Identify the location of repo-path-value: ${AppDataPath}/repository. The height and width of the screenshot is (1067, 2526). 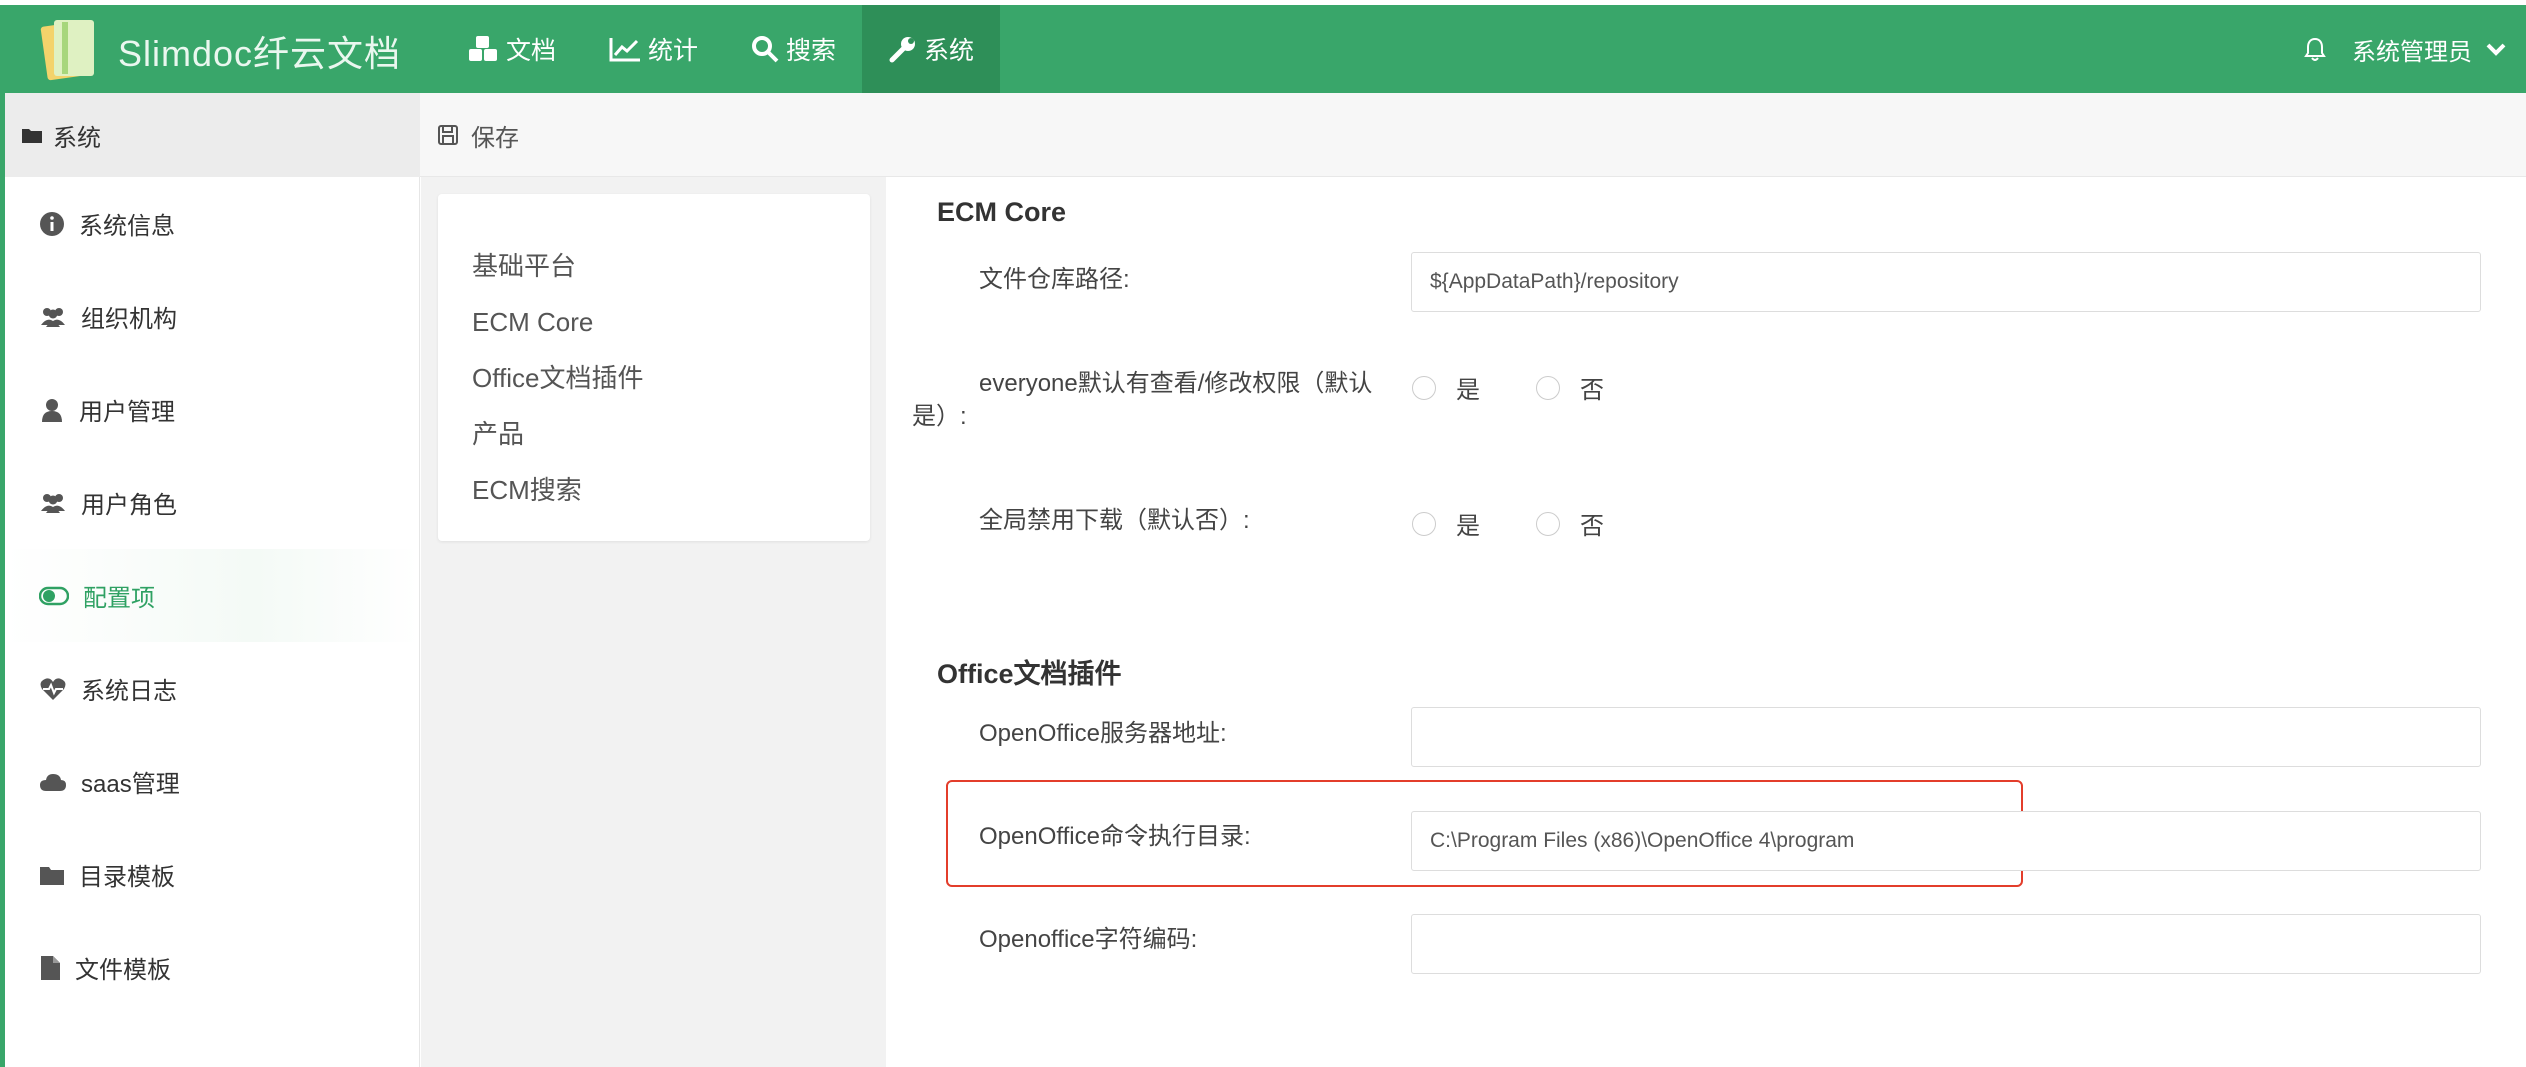
(1554, 281).